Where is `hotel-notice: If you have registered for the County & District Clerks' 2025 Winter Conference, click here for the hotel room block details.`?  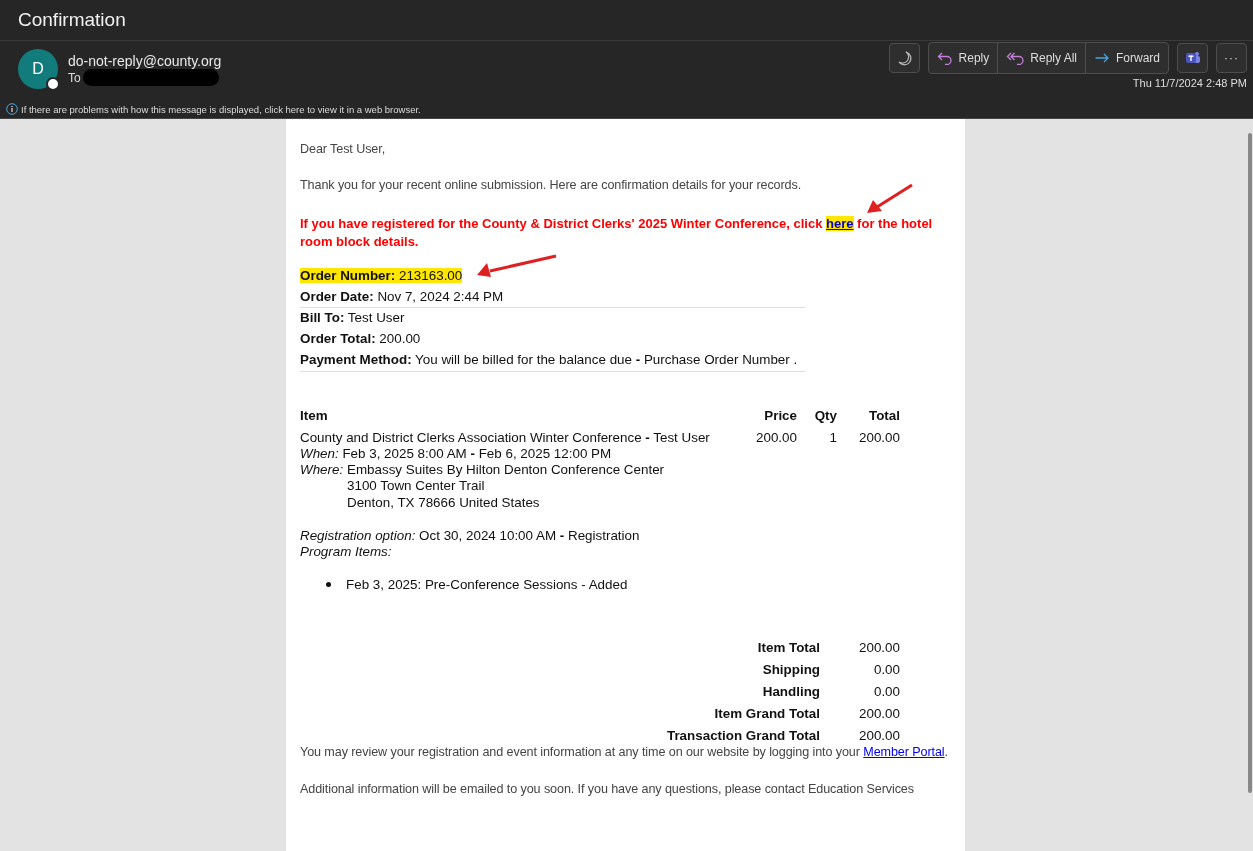 hotel-notice: If you have registered for the County & District Clerks' 2025 Winter Conference, click here for the hotel room block details. is located at coordinates (617, 233).